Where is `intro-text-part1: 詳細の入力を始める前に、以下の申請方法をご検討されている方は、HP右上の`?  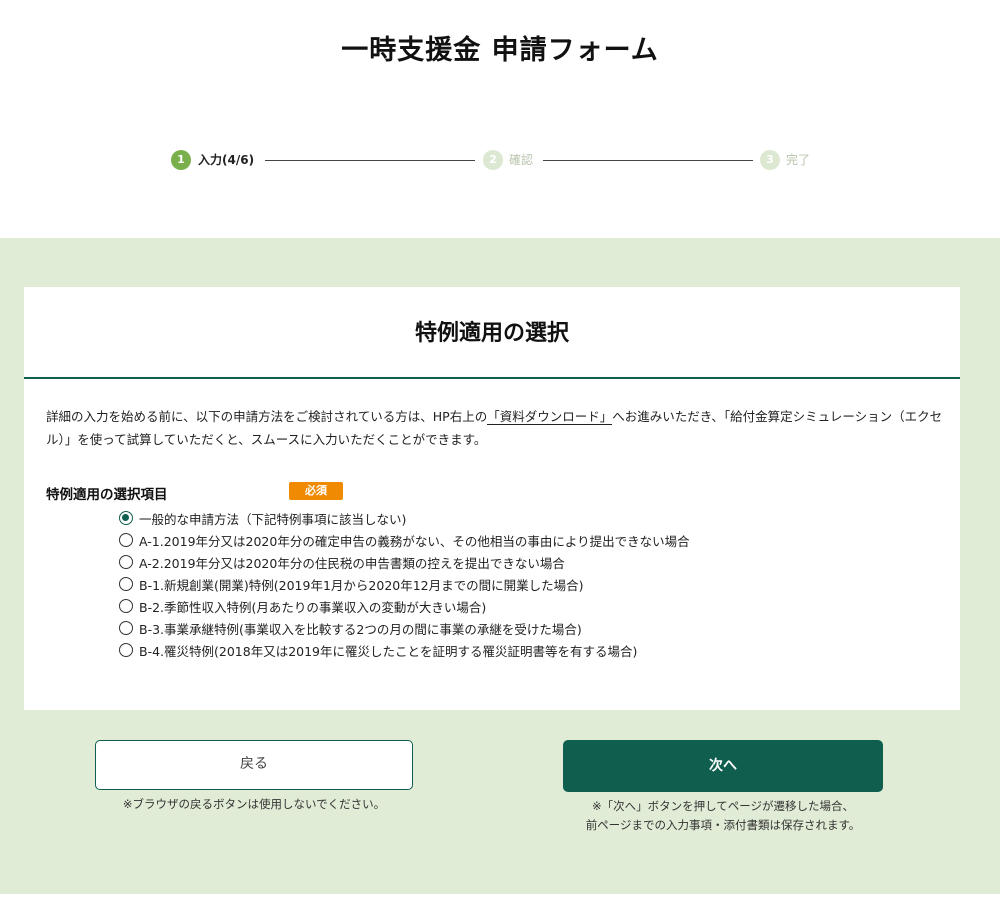 intro-text-part1: 詳細の入力を始める前に、以下の申請方法をご検討されている方は、HP右上の is located at coordinates (267, 416).